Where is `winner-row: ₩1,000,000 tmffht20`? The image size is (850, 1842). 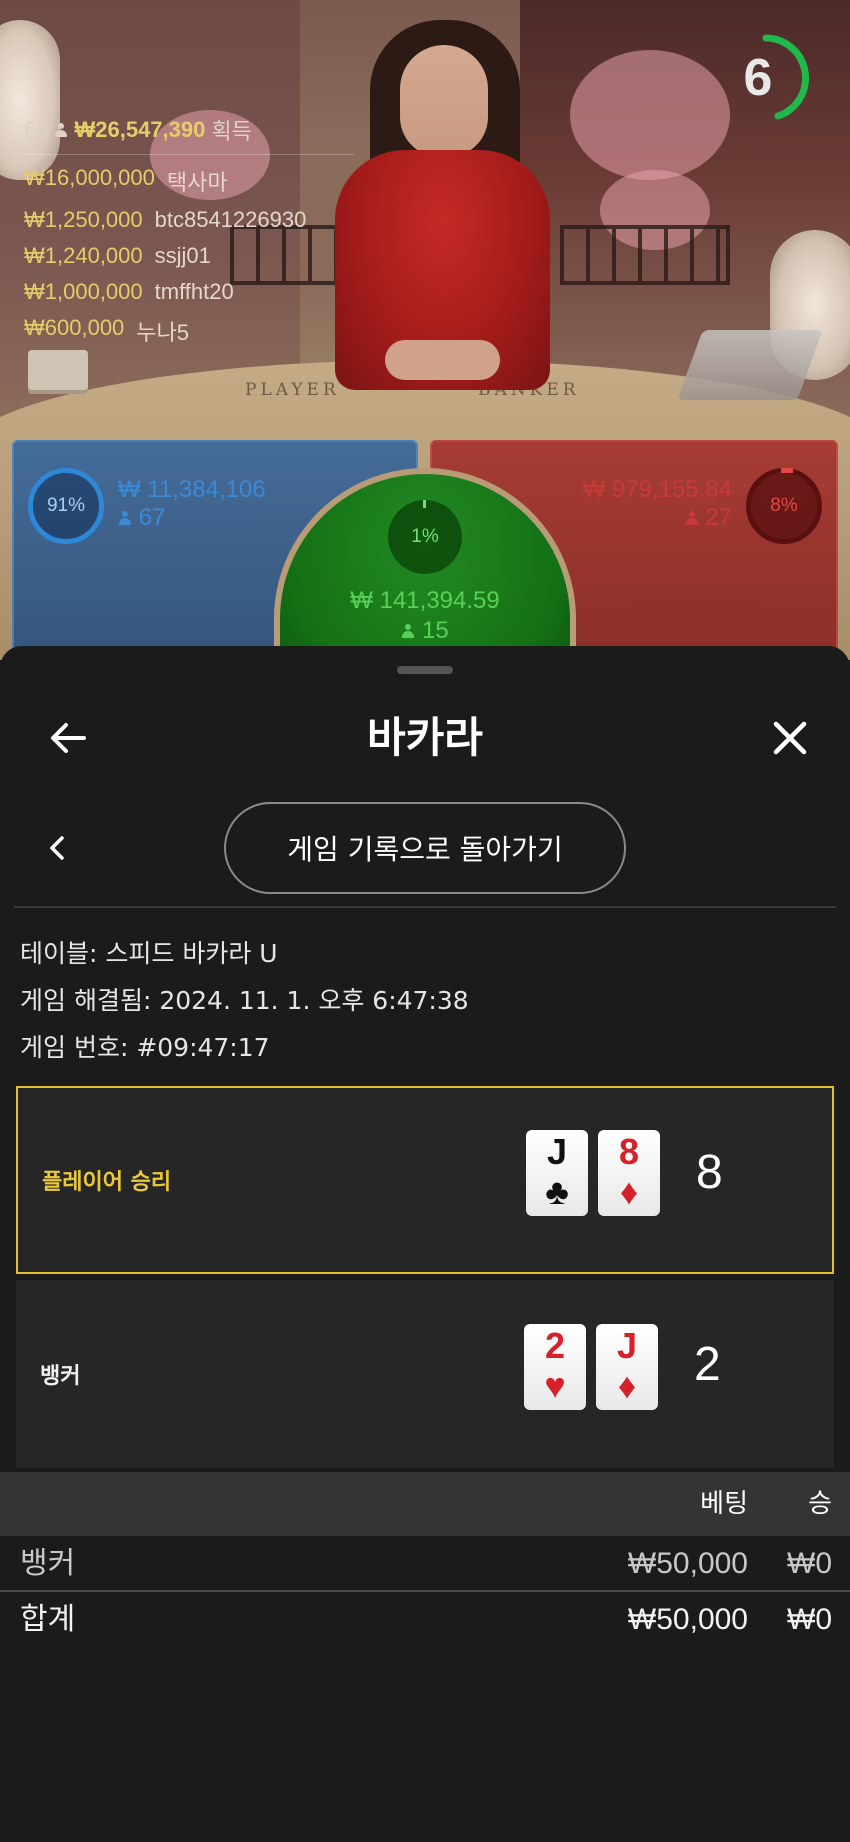 winner-row: ₩1,000,000 tmffht20 is located at coordinates (189, 292).